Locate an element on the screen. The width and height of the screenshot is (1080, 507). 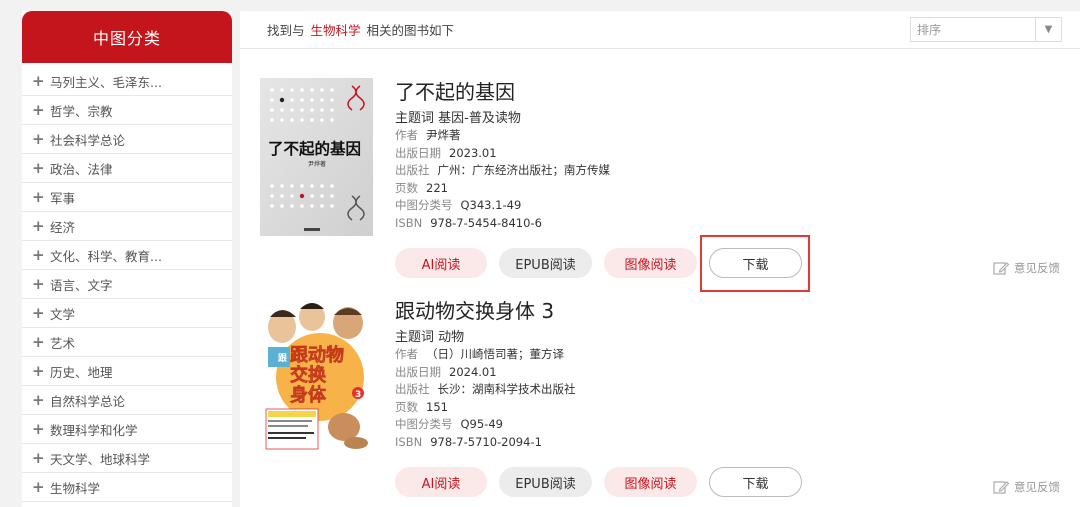
book-title: 了不起的基因 is located at coordinates (502, 92).